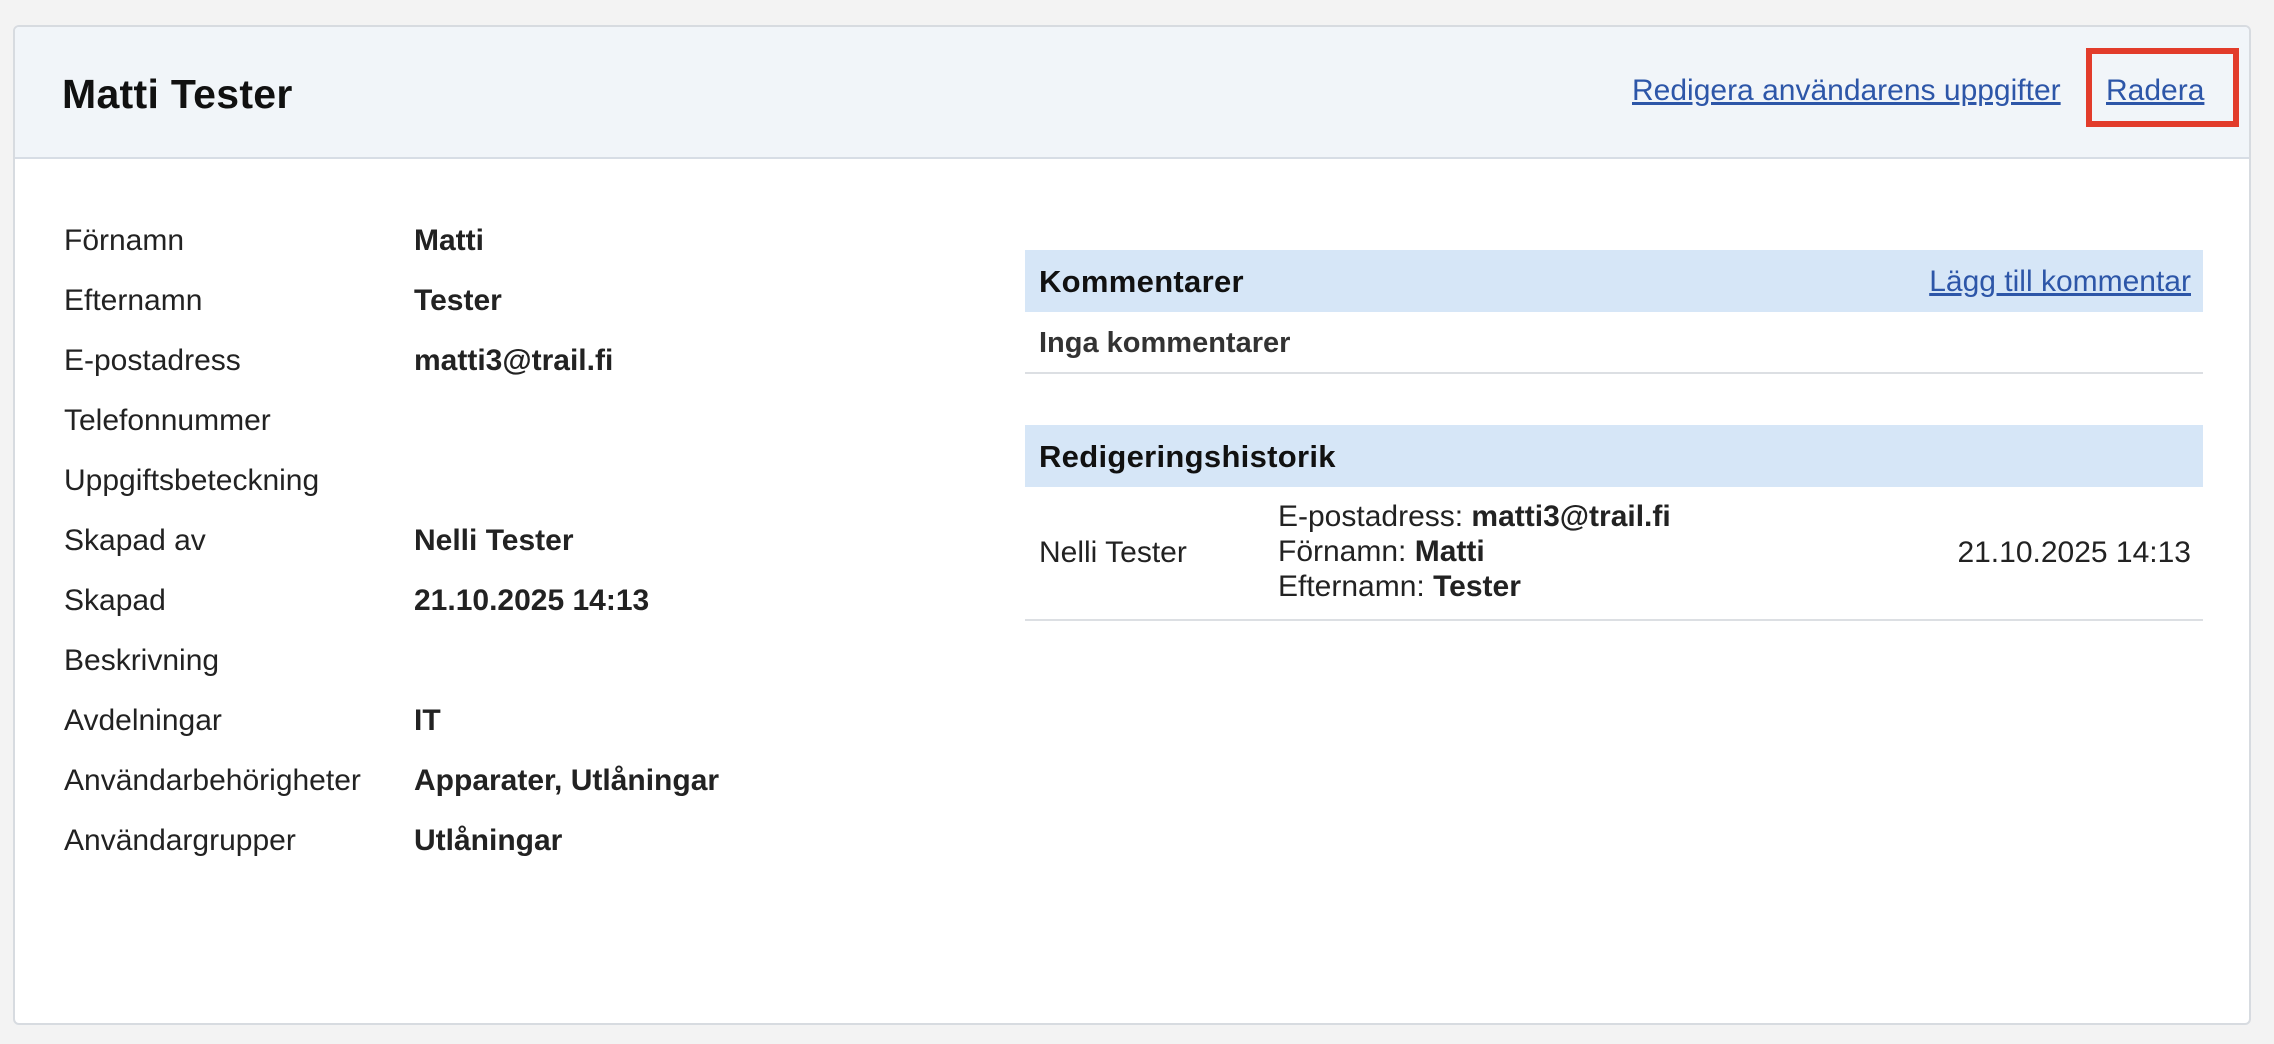 This screenshot has height=1044, width=2274. I want to click on detail-value: Tester, so click(458, 300).